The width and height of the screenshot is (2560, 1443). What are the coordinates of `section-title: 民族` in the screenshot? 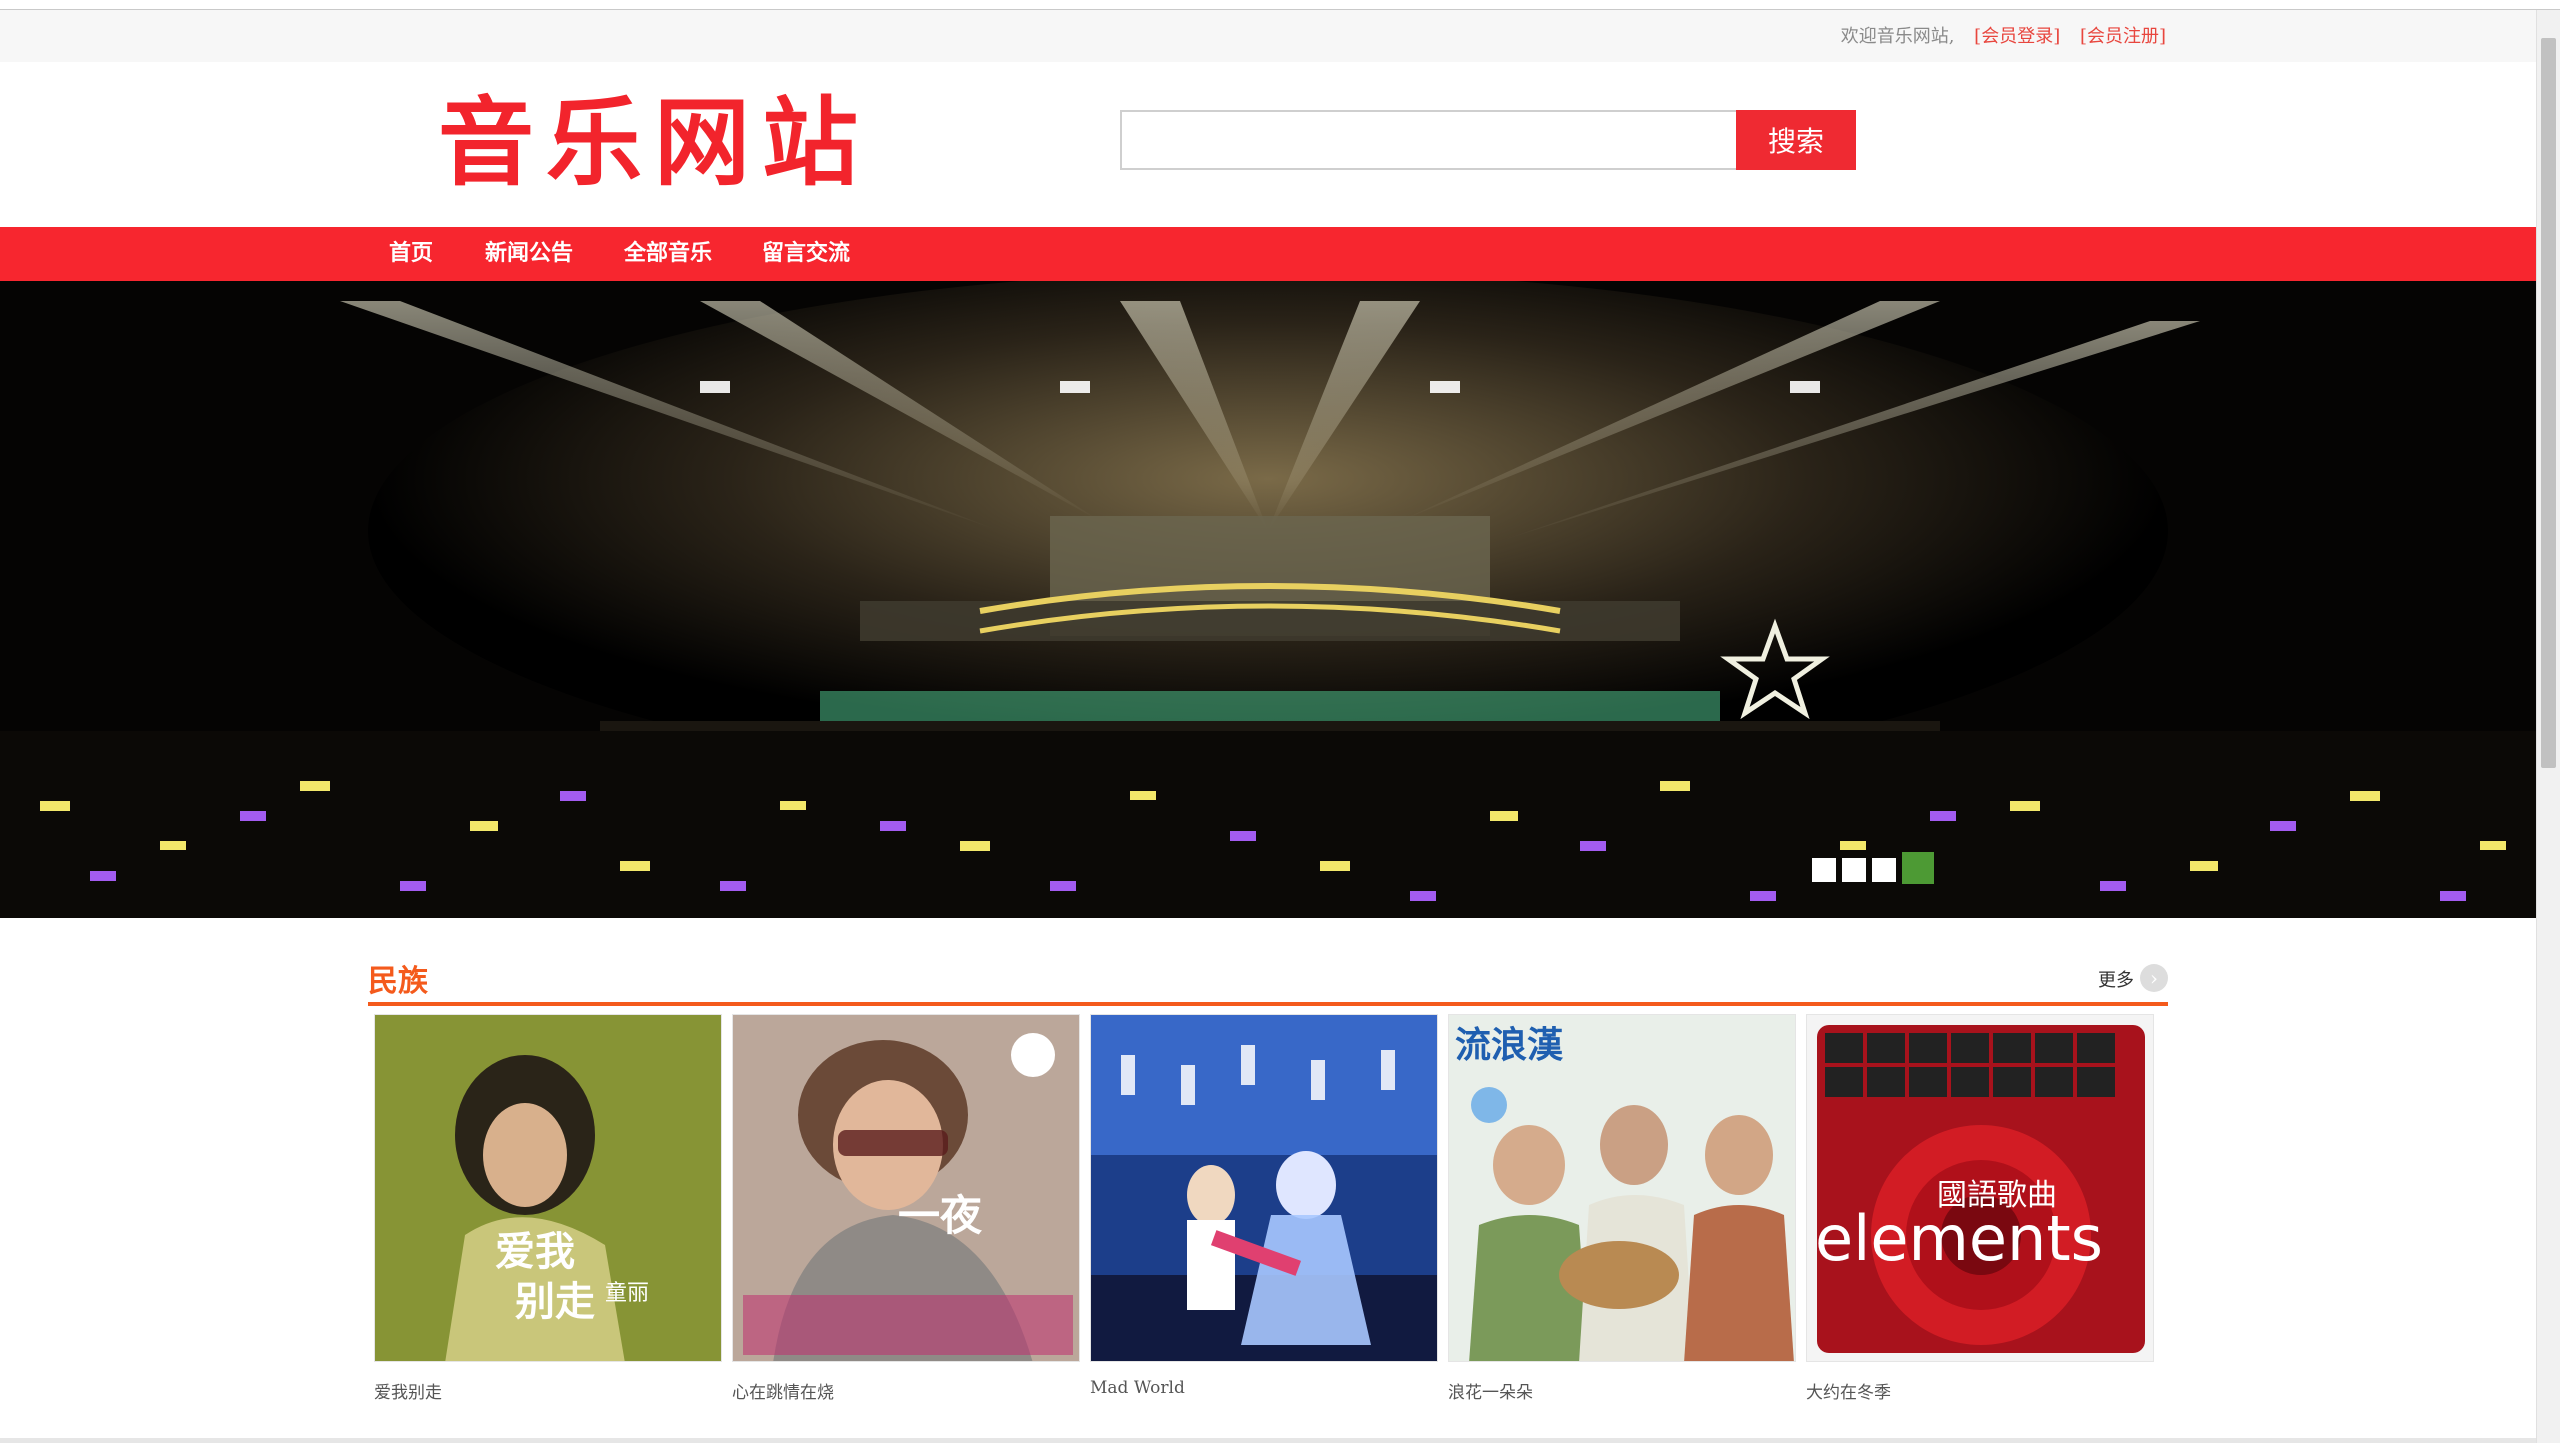 It's located at (398, 981).